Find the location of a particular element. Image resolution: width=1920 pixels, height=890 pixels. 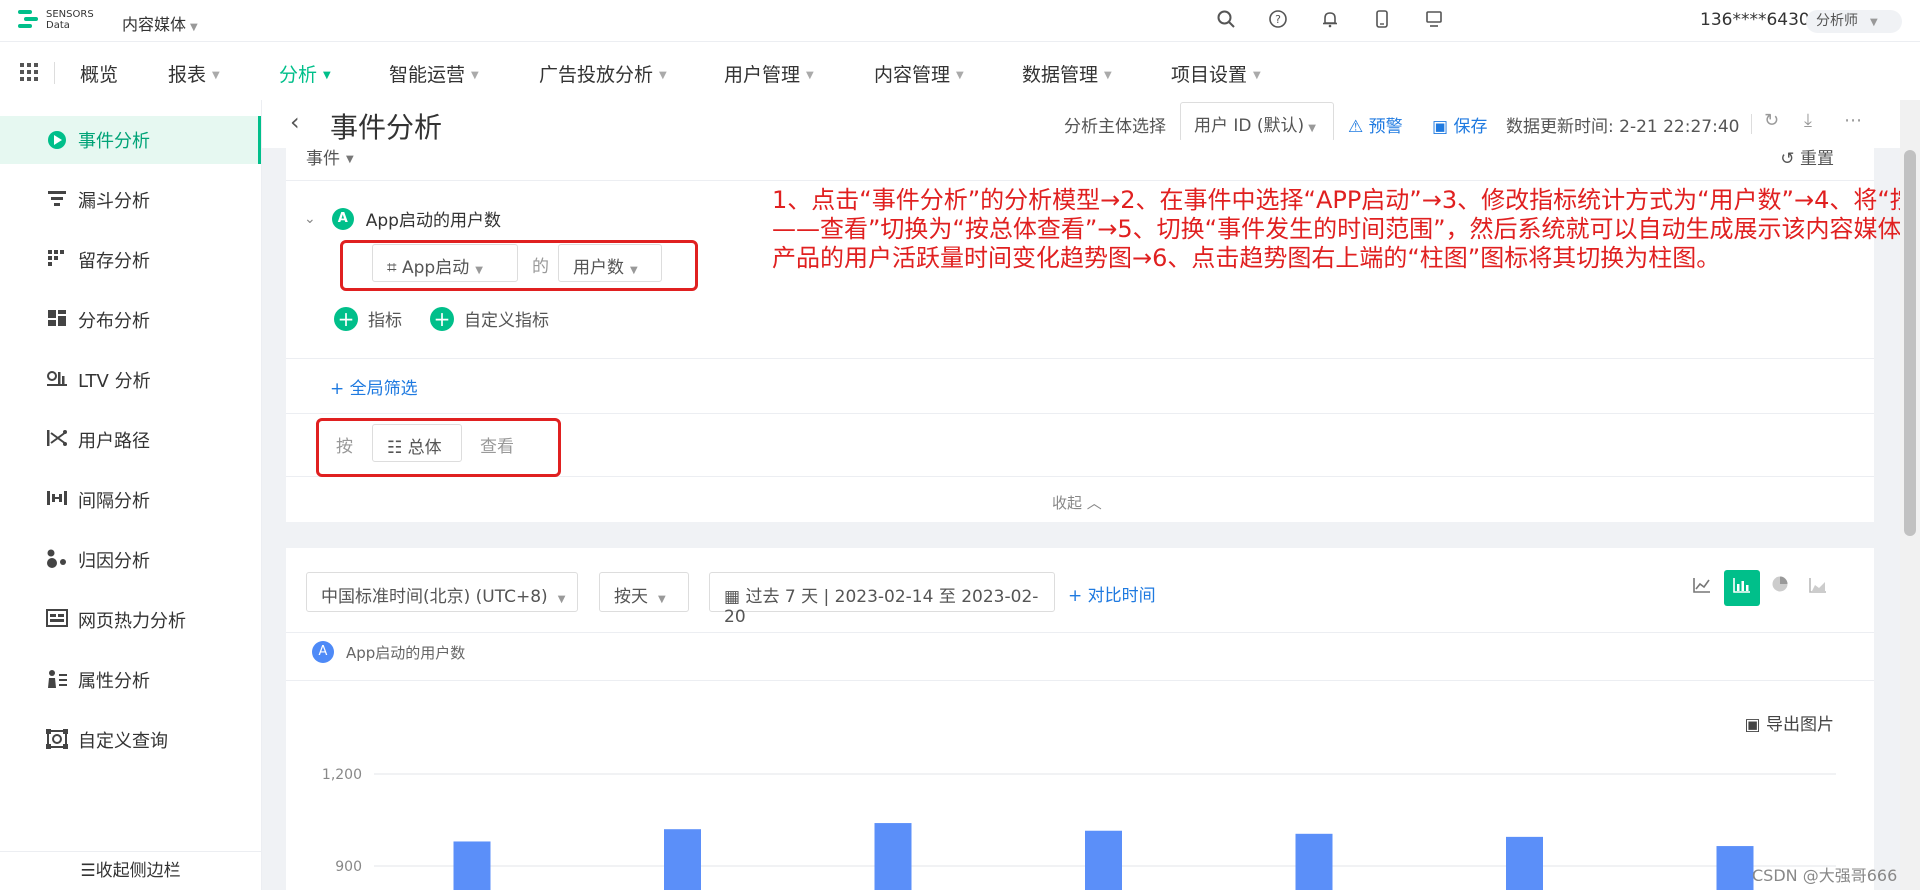

nav-user-management: 用户管理 ▼ is located at coordinates (769, 73).